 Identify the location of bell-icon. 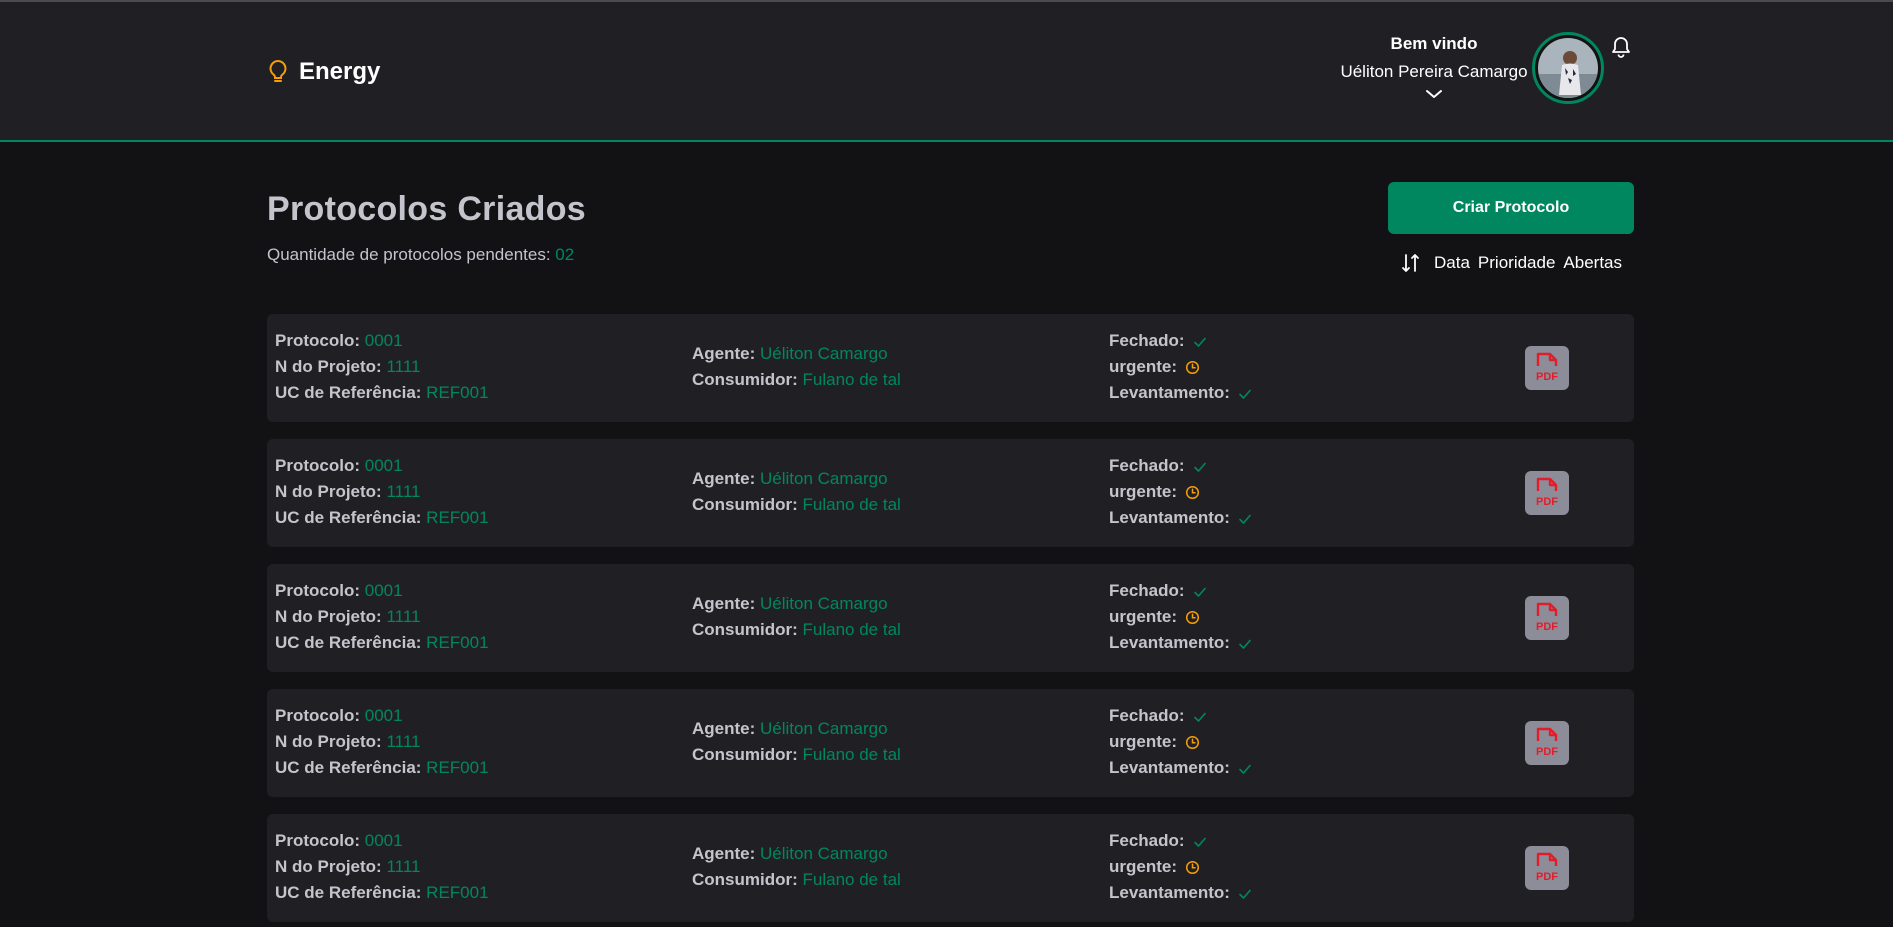
(1621, 47).